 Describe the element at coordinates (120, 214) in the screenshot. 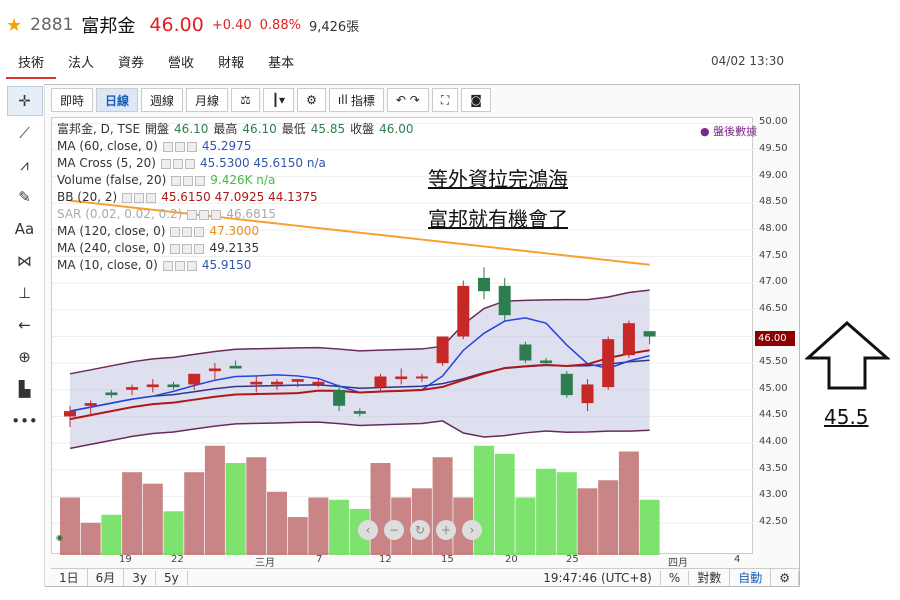

I see `legend-label: SAR (0.02, 0.02, 0.2)` at that location.